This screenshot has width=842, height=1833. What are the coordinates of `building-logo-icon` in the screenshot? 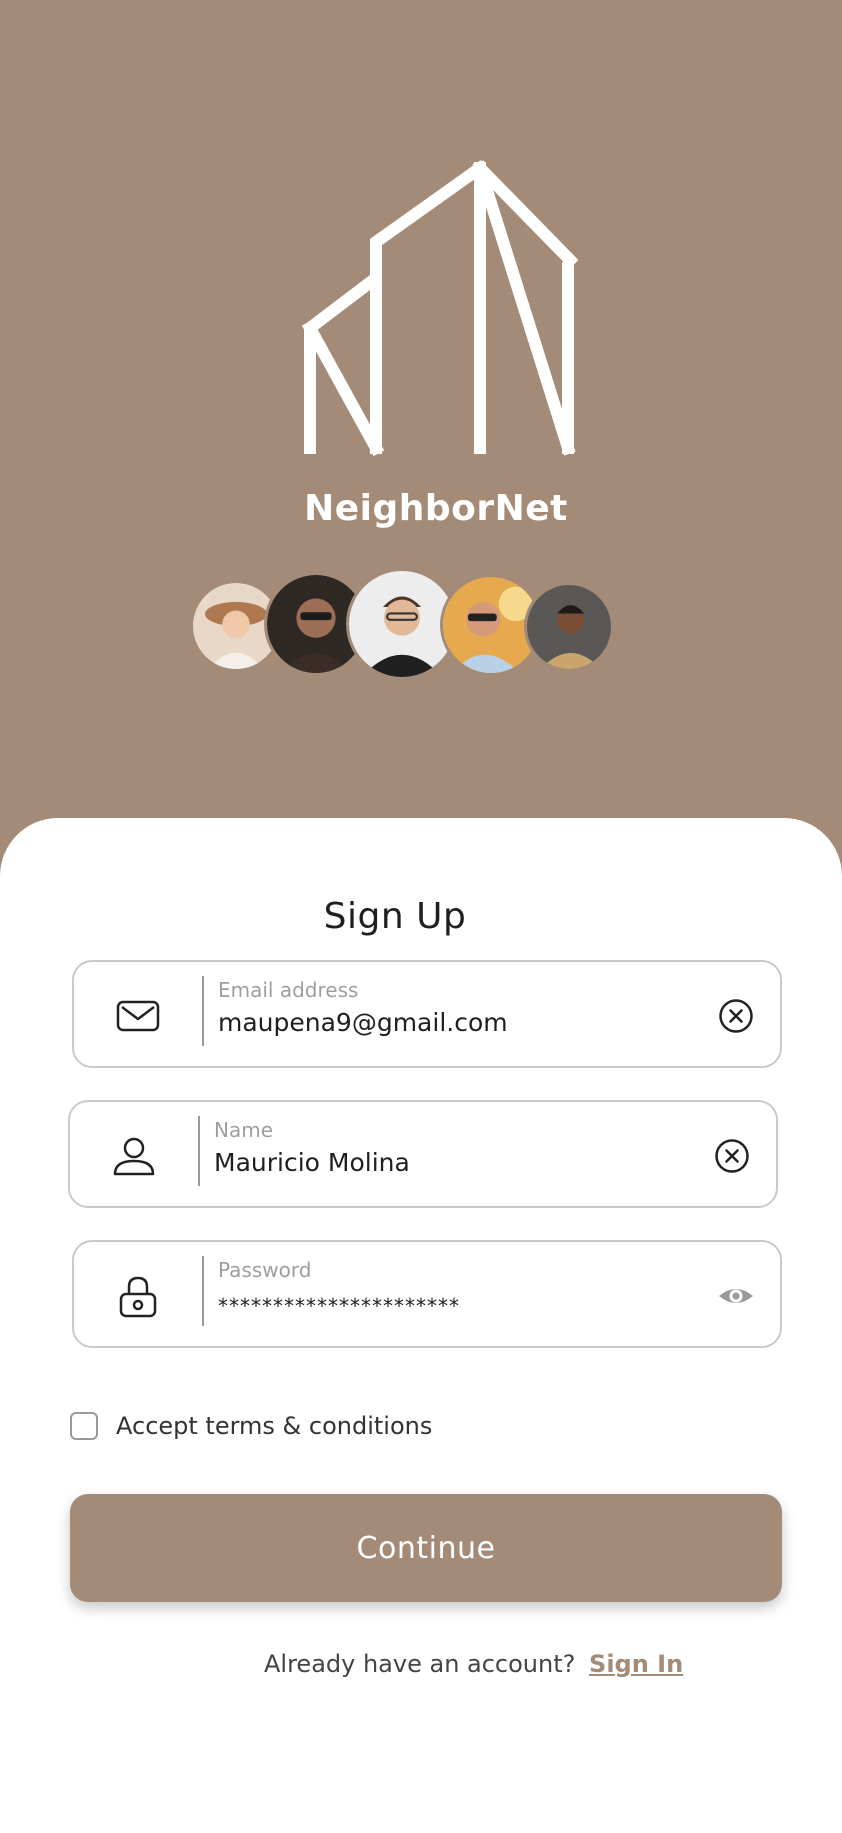 It's located at (440, 308).